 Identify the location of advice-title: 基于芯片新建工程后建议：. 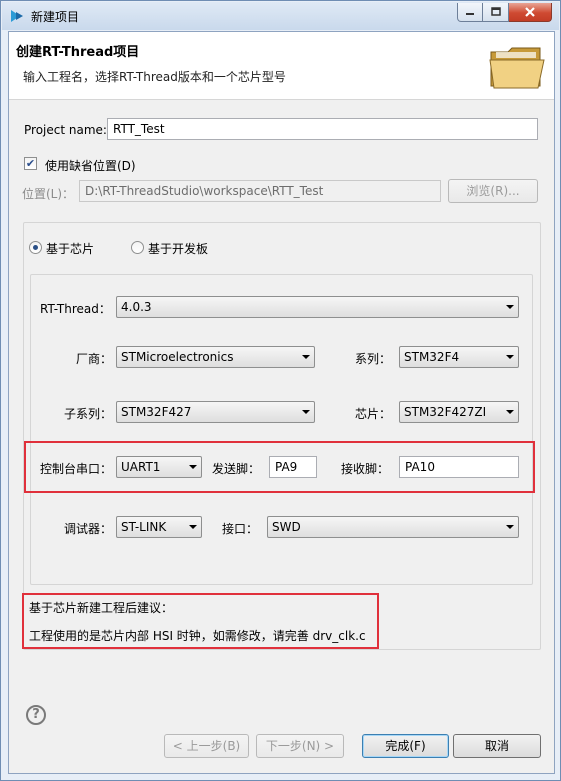
(101, 608).